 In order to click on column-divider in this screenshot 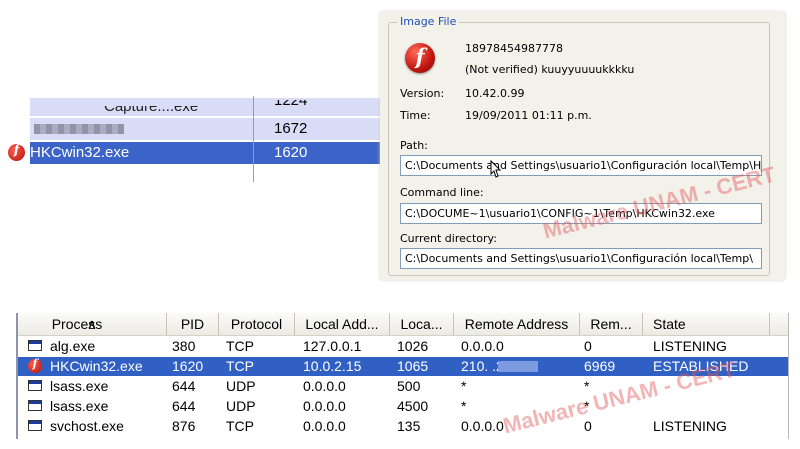, I will do `click(253, 139)`.